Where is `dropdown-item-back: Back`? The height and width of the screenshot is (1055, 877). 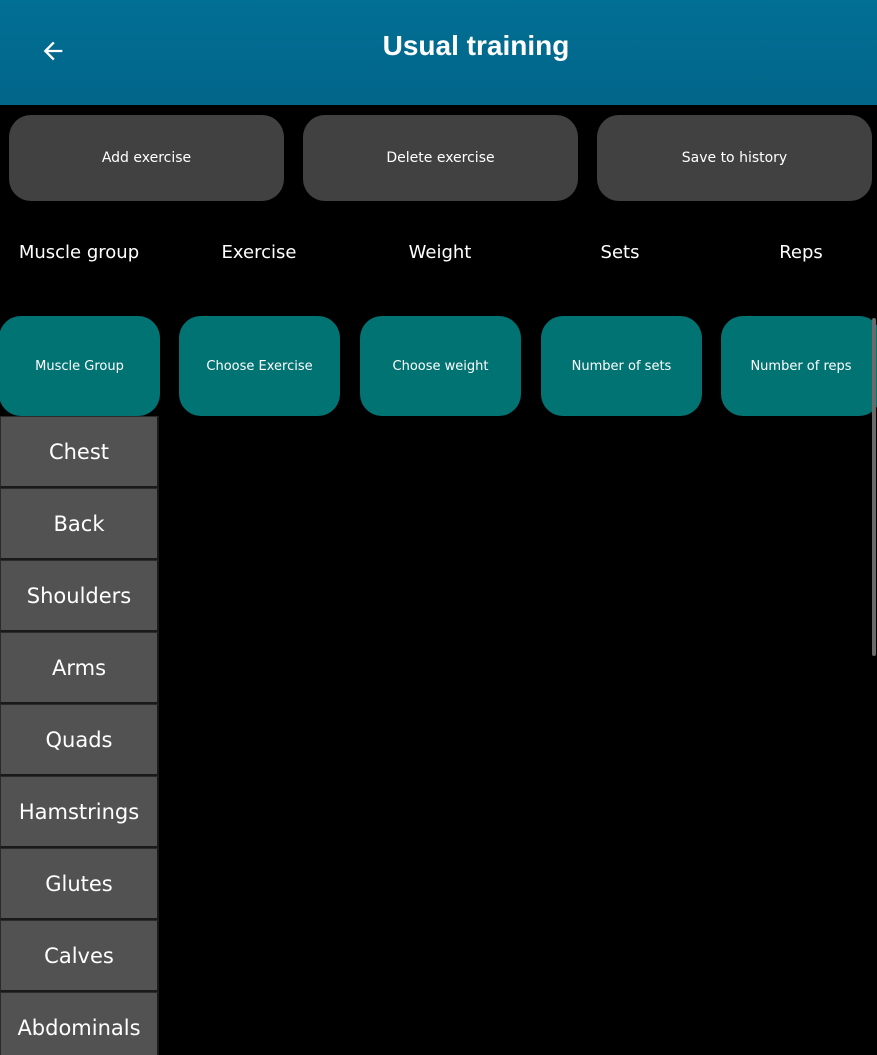 dropdown-item-back: Back is located at coordinates (79, 524).